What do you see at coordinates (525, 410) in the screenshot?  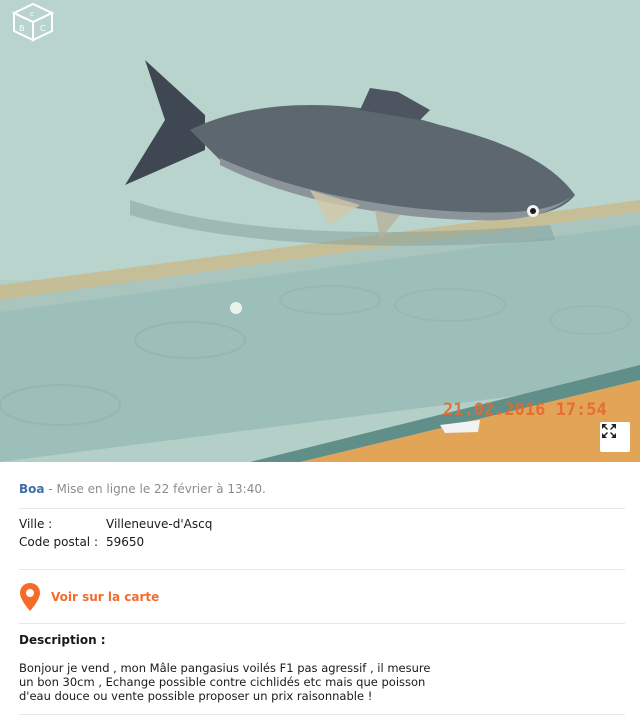 I see `photo-timestamp: 21.02.2016 17:54` at bounding box center [525, 410].